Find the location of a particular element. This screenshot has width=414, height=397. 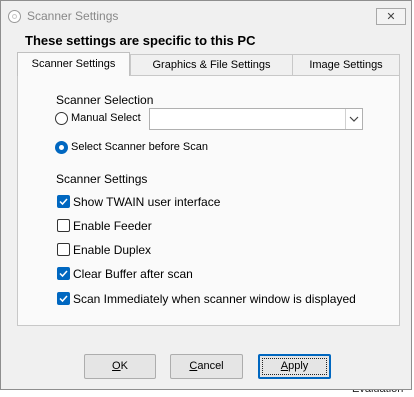

show-twain-ui-label: Show TWAIN user interface is located at coordinates (147, 202).